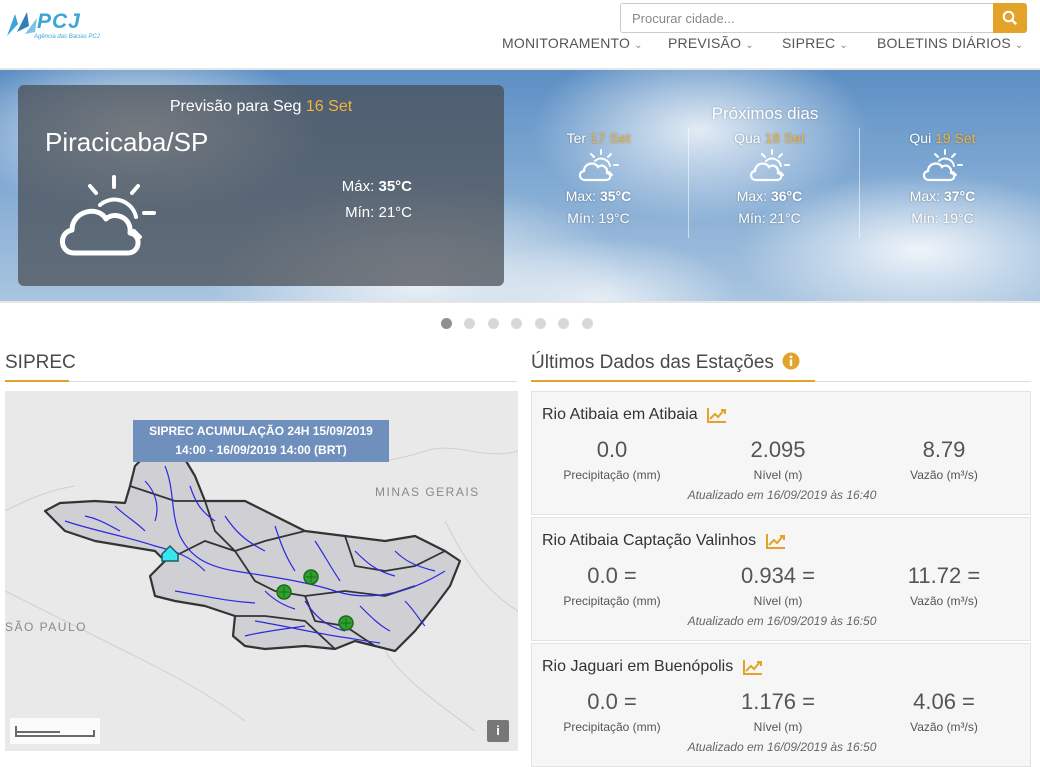  I want to click on nav-previsao: PREVISÃO ⌄, so click(711, 44).